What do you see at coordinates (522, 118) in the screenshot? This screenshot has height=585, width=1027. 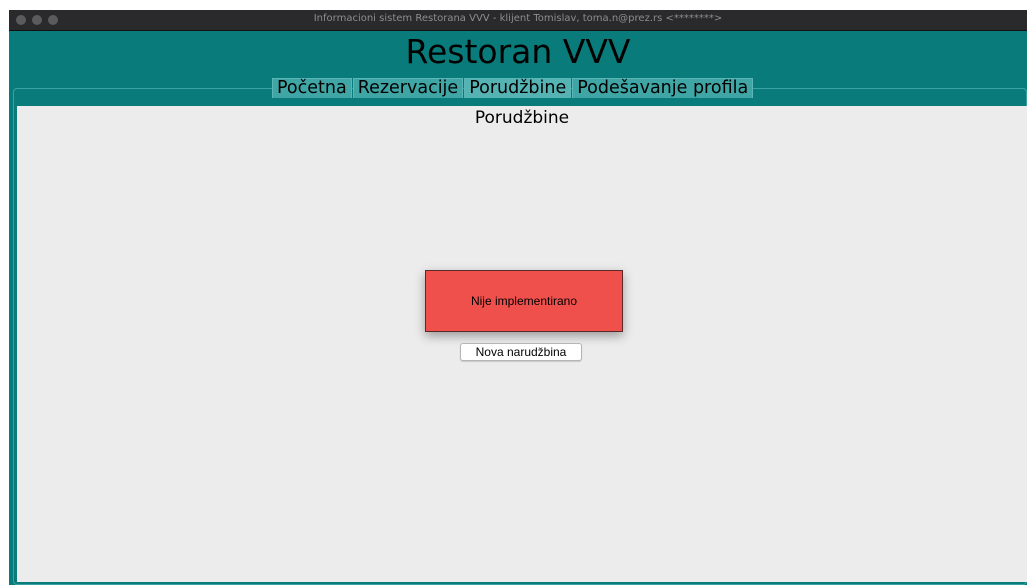 I see `page-title: Porudžbine` at bounding box center [522, 118].